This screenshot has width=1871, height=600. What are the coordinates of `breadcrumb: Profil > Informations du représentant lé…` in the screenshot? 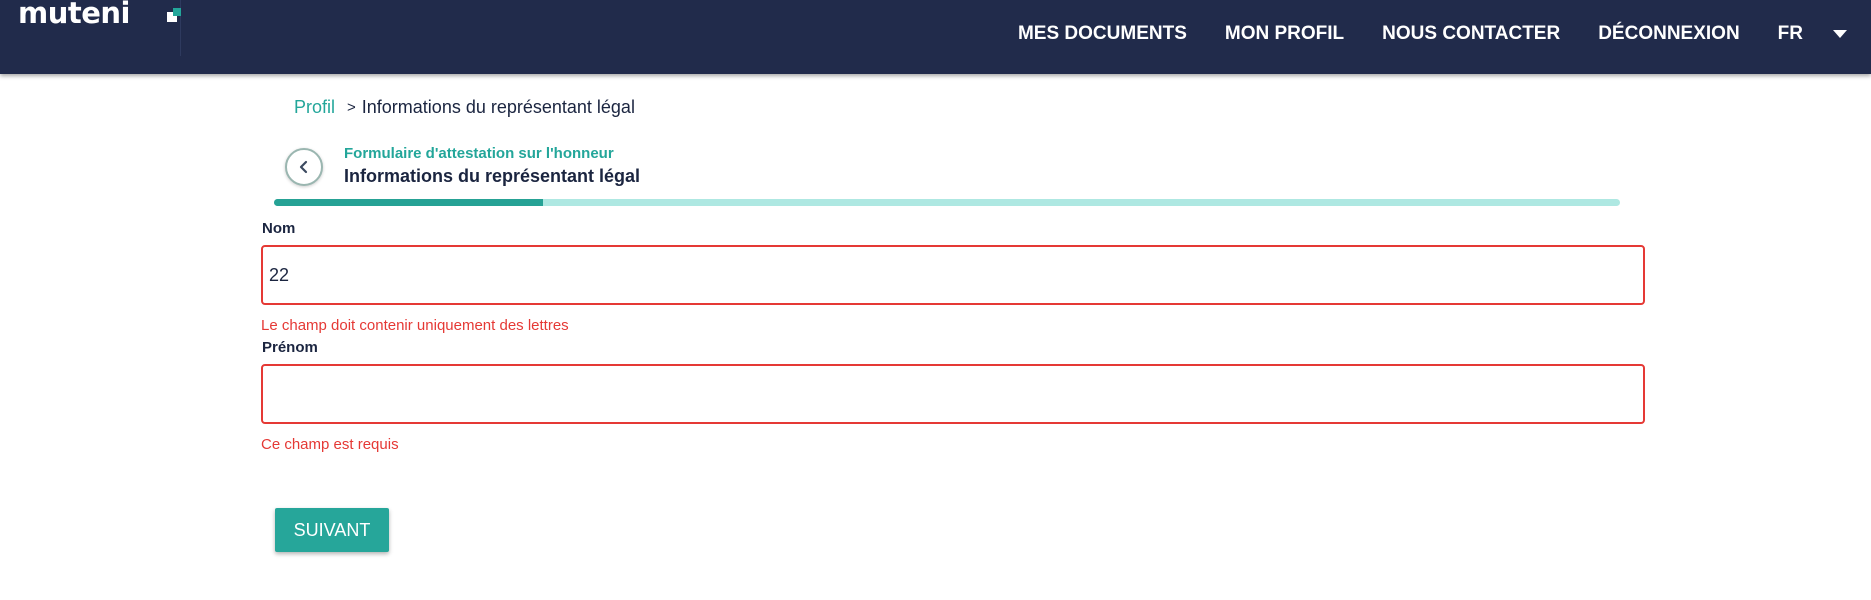 It's located at (464, 107).